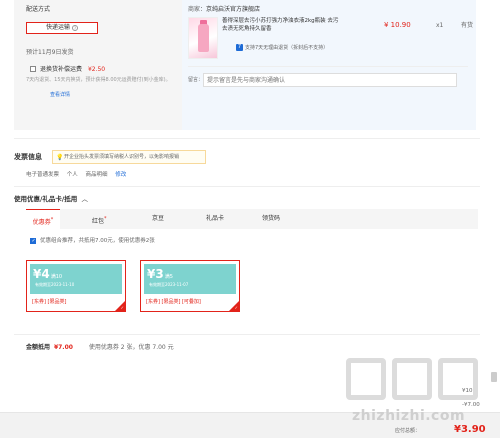 The image size is (500, 438). I want to click on coupon-cond: 满5, so click(168, 277).